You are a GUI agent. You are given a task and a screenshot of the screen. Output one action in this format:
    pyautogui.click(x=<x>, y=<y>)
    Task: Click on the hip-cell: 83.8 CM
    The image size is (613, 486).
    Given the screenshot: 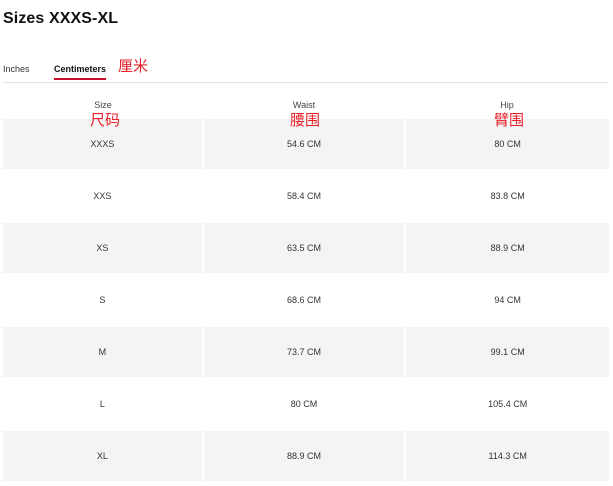 What is the action you would take?
    pyautogui.click(x=507, y=196)
    